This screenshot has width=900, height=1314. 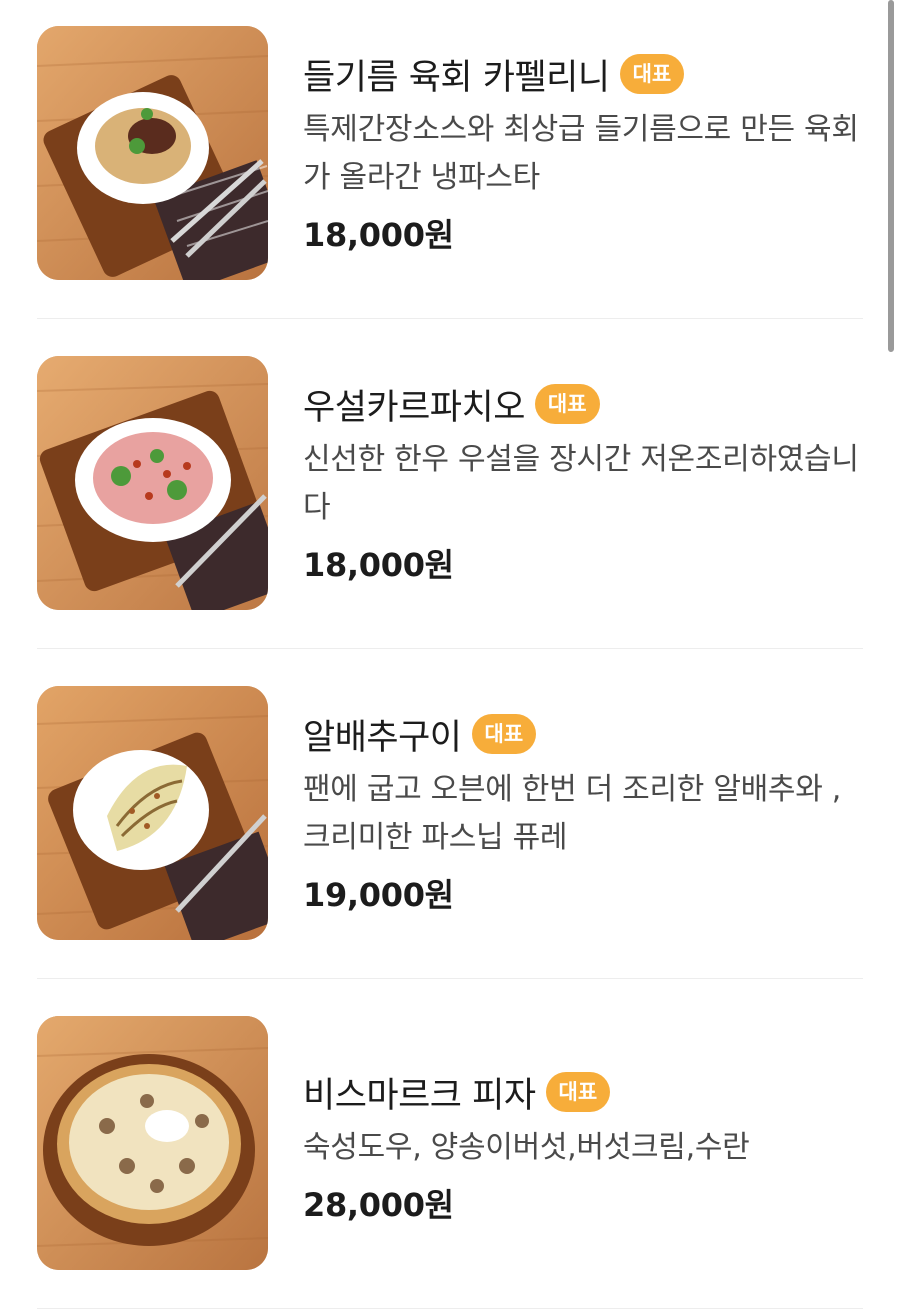 I want to click on pasta-dish-image, so click(x=152, y=153).